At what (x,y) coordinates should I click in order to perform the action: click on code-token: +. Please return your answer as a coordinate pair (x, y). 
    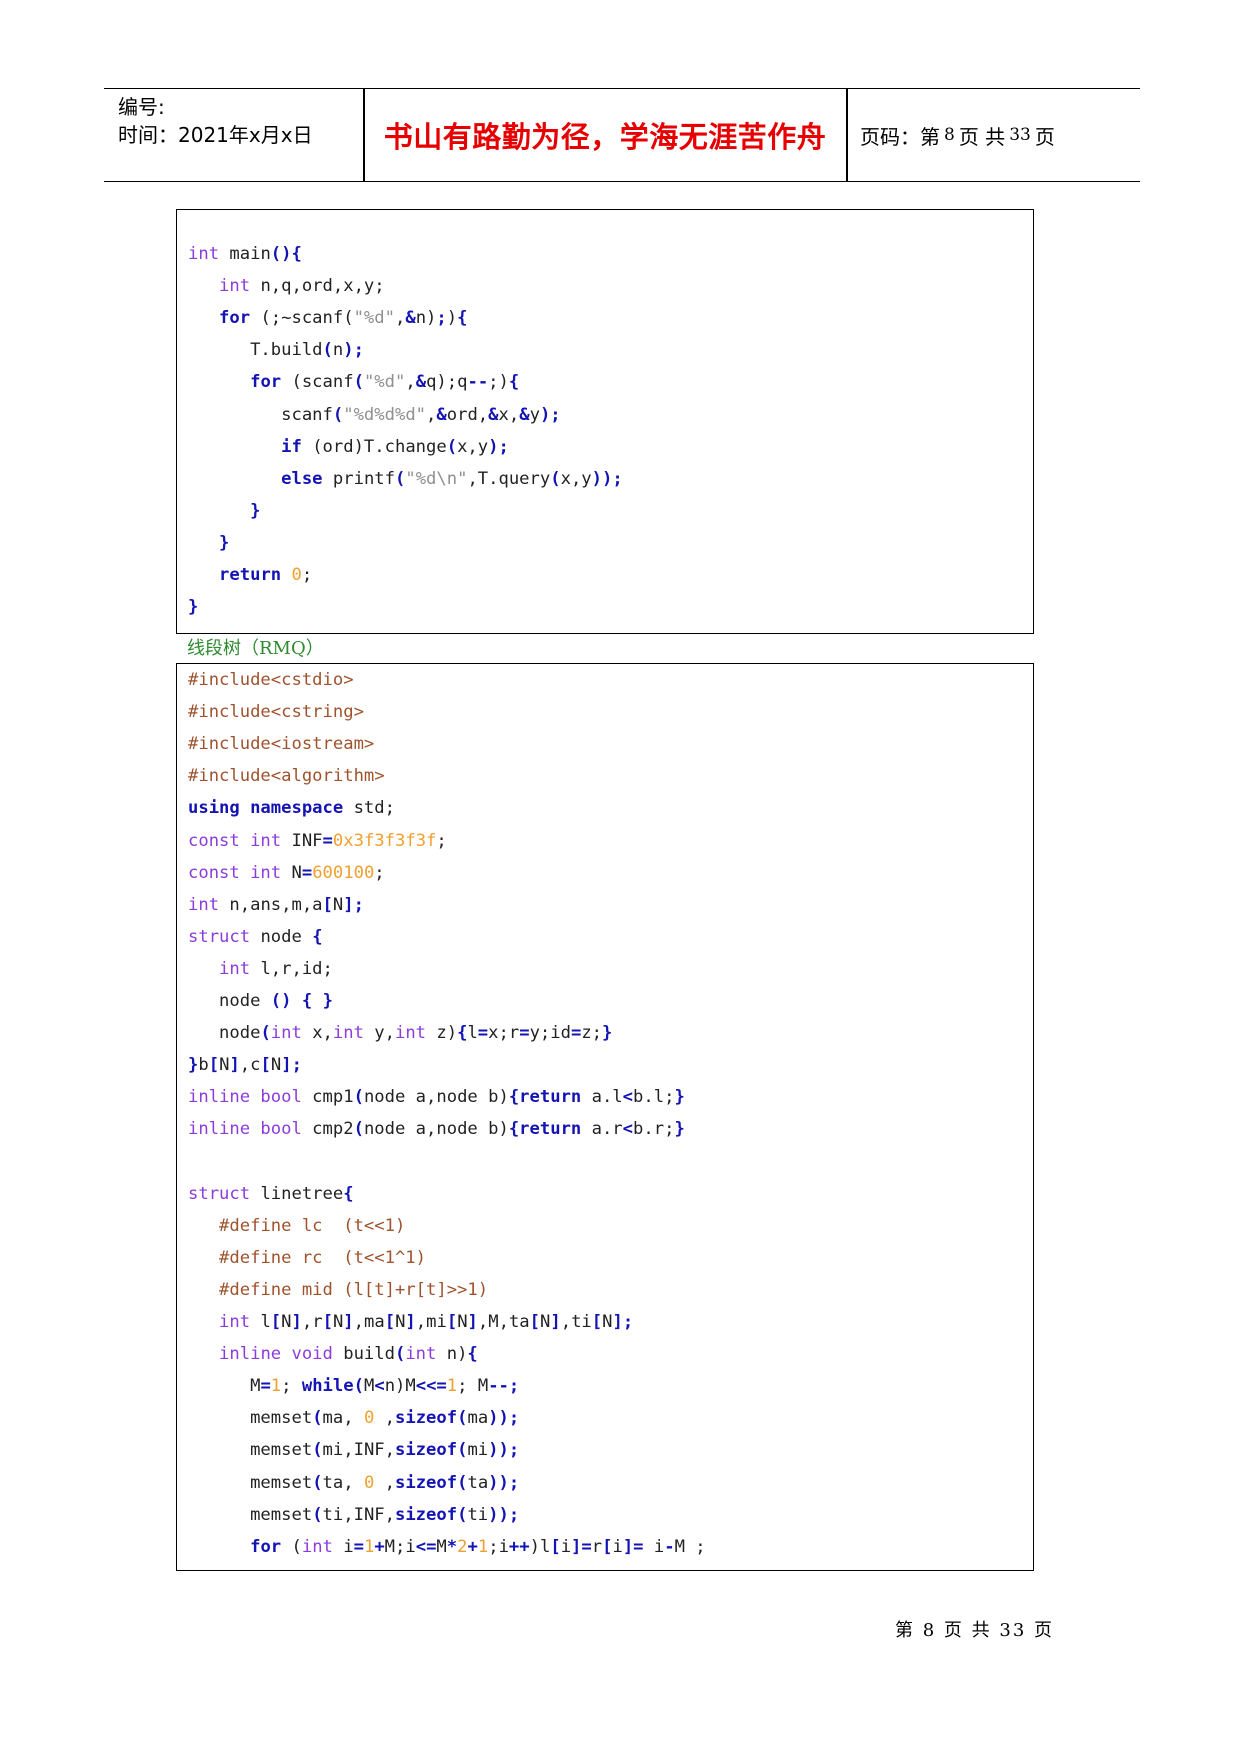
    Looking at the image, I should click on (472, 1546).